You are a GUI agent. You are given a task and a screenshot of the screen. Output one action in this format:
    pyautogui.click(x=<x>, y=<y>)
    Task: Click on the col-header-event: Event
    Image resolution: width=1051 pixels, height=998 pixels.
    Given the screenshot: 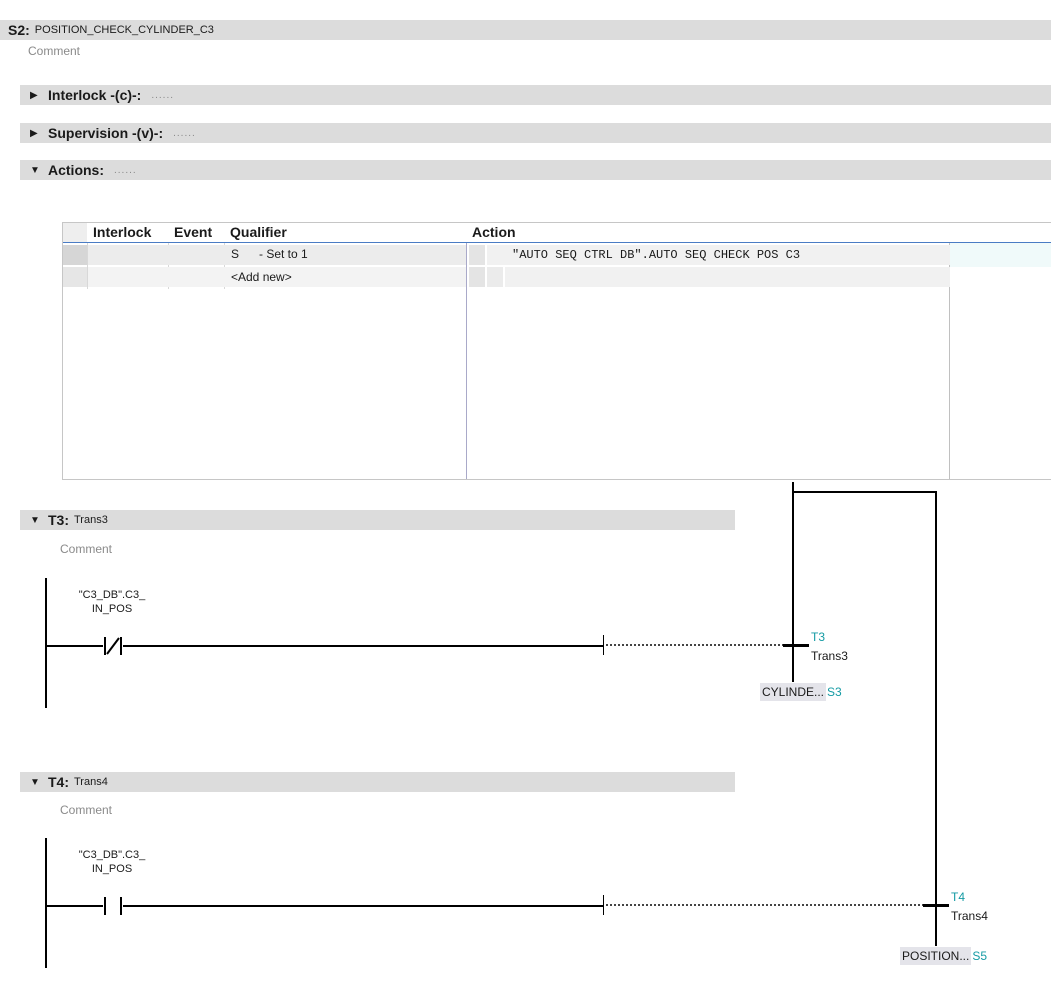 What is the action you would take?
    pyautogui.click(x=193, y=232)
    